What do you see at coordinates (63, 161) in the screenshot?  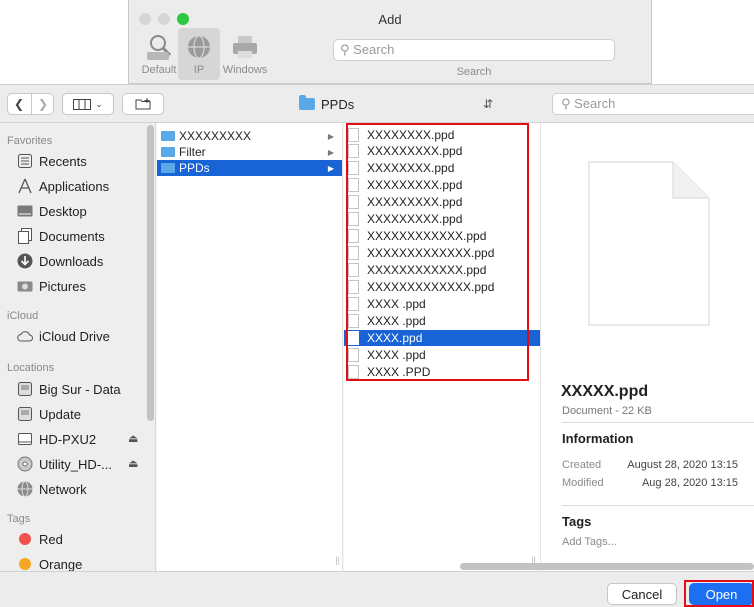 I see `sidebar-item-label: Recents` at bounding box center [63, 161].